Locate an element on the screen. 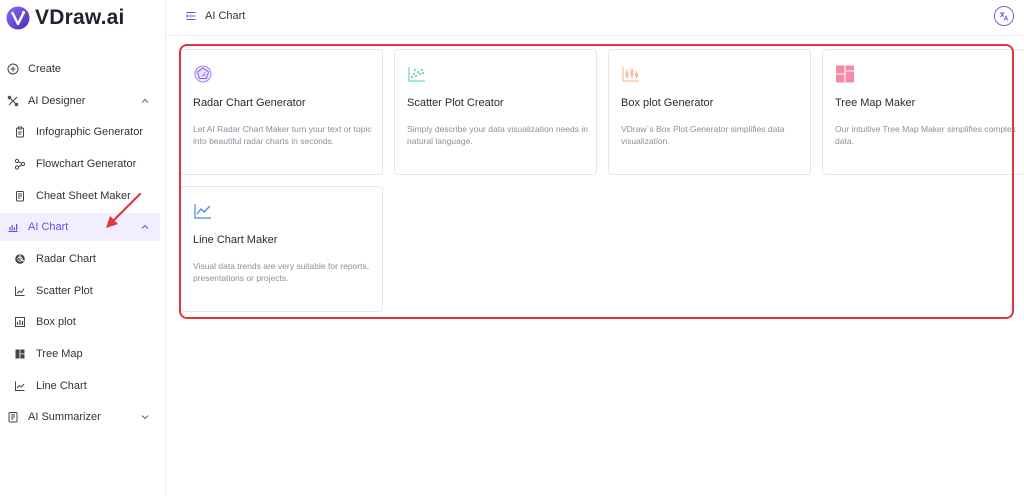  plus-circle-icon is located at coordinates (13, 69).